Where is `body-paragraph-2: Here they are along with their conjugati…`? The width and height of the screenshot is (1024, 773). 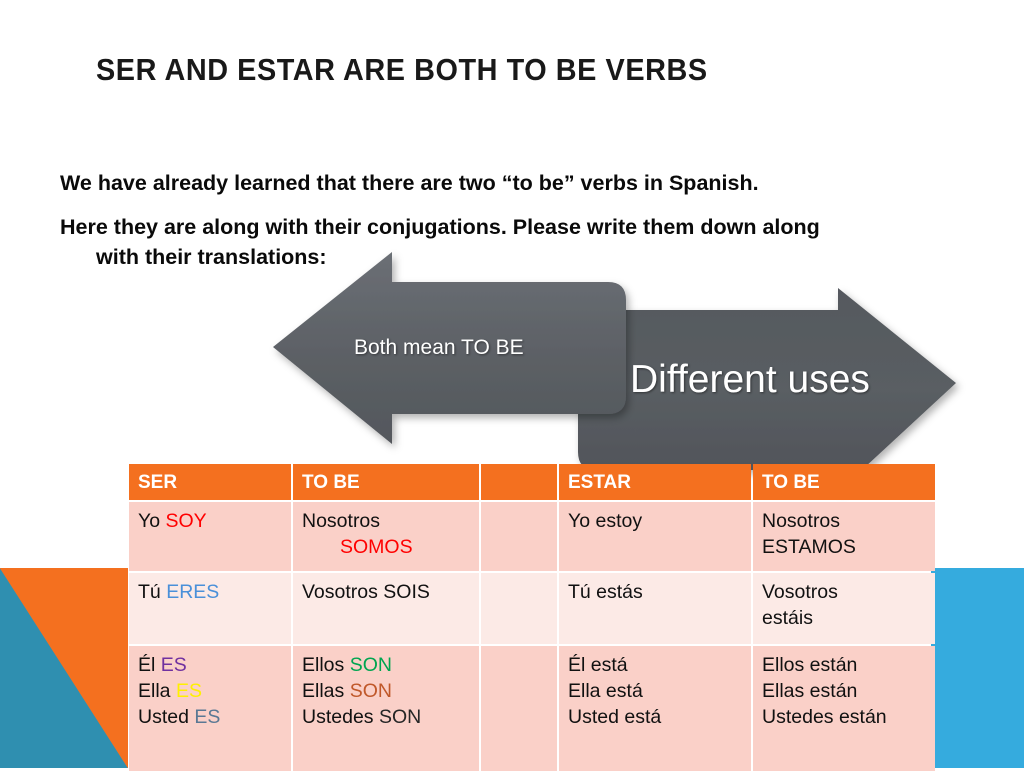
body-paragraph-2: Here they are along with their conjugati… is located at coordinates (515, 242).